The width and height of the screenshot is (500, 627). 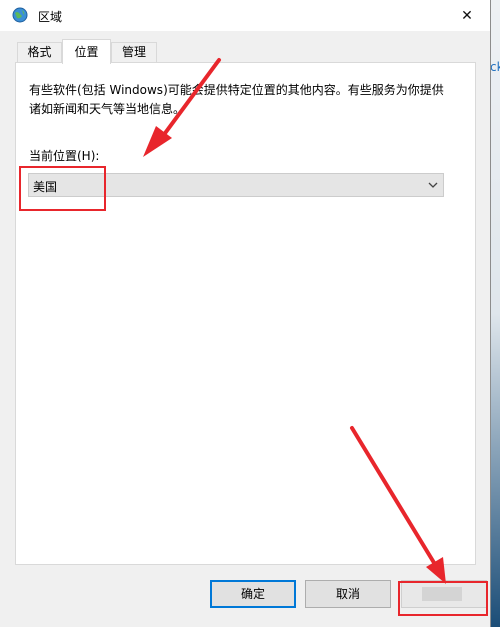 I want to click on title-bar: 区域 ✕, so click(x=245, y=15).